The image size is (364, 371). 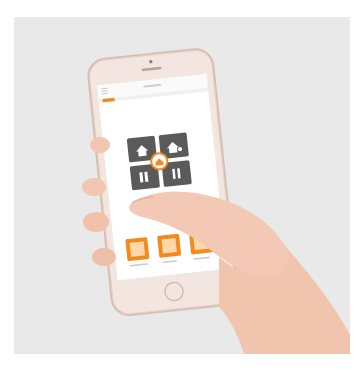 What do you see at coordinates (159, 161) in the screenshot?
I see `control-grid` at bounding box center [159, 161].